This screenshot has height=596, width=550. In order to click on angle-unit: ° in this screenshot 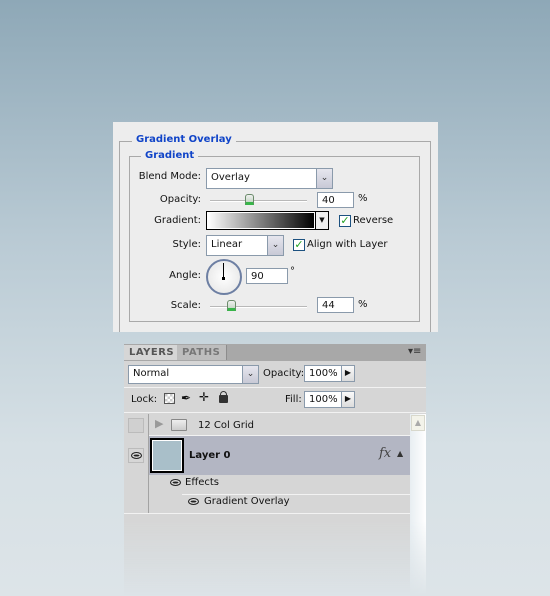, I will do `click(292, 271)`.